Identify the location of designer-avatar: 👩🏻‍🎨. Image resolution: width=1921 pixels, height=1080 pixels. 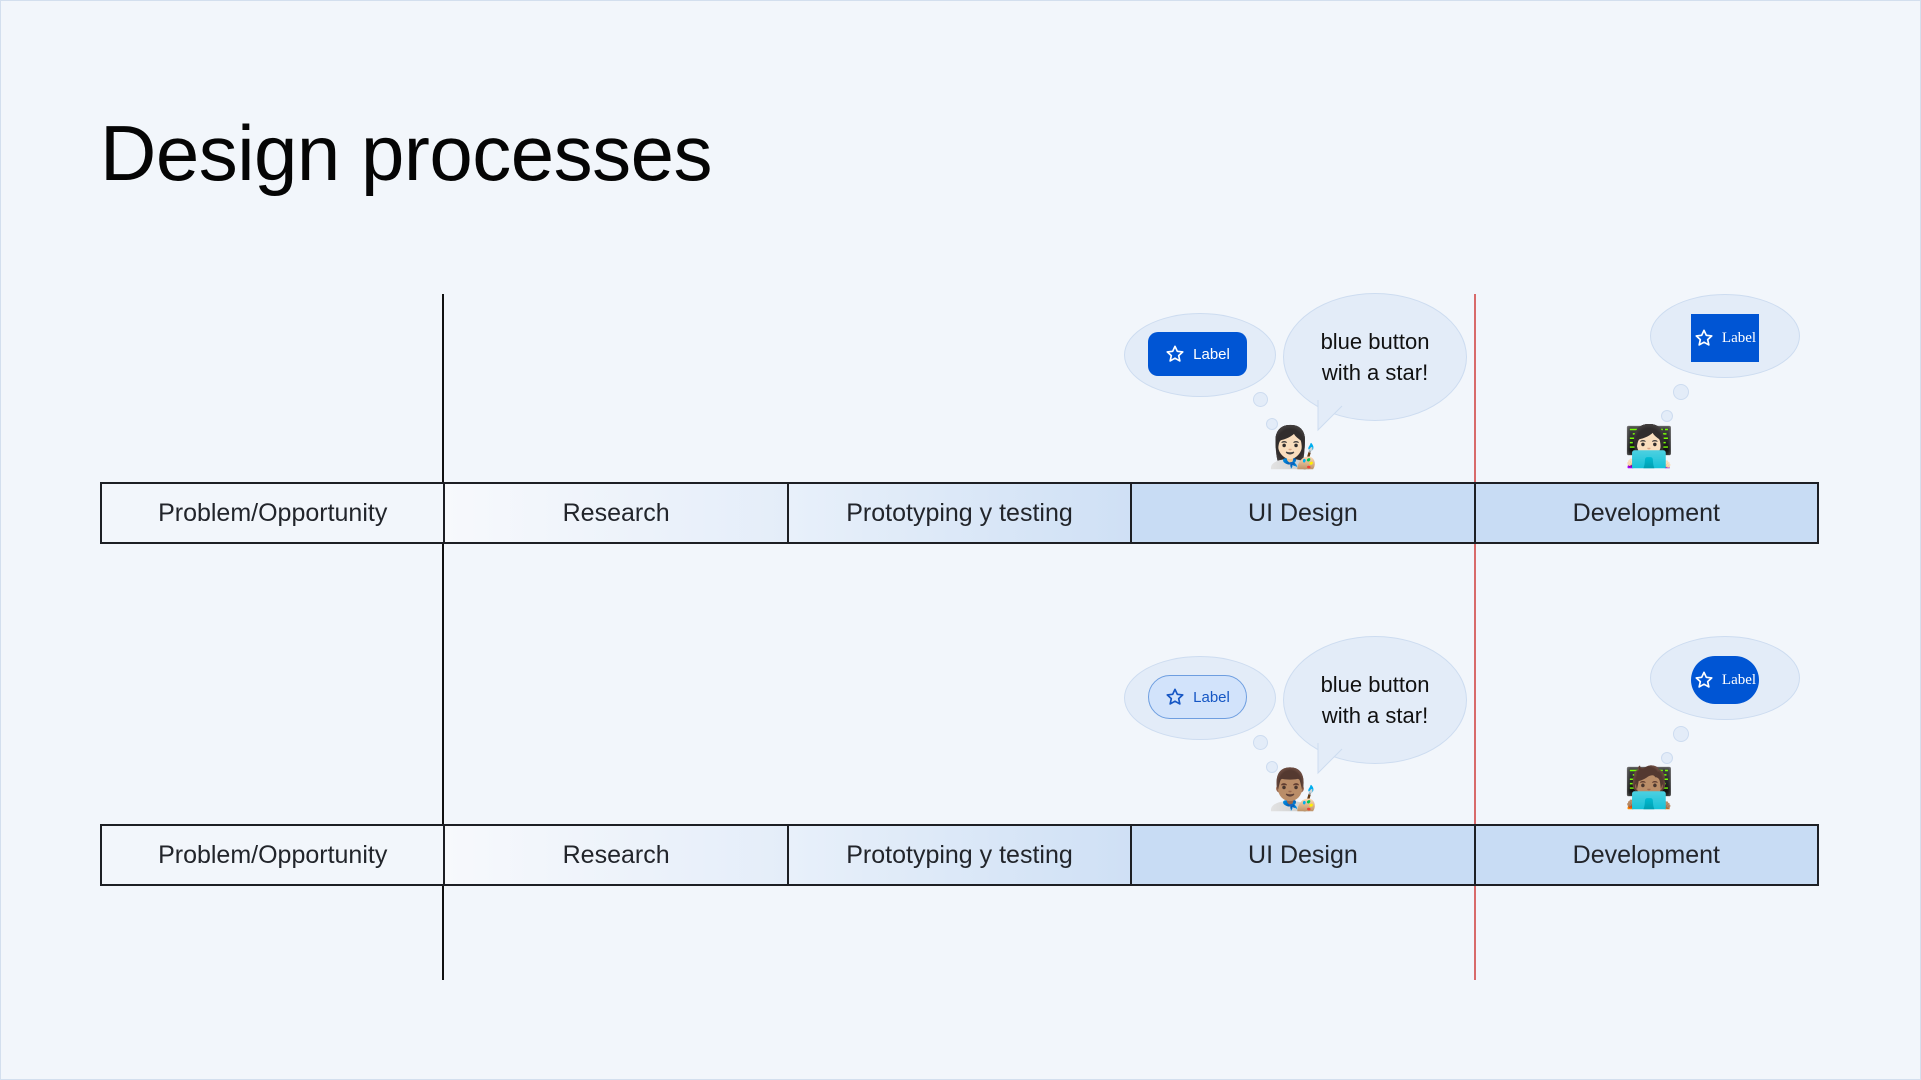
(1293, 448).